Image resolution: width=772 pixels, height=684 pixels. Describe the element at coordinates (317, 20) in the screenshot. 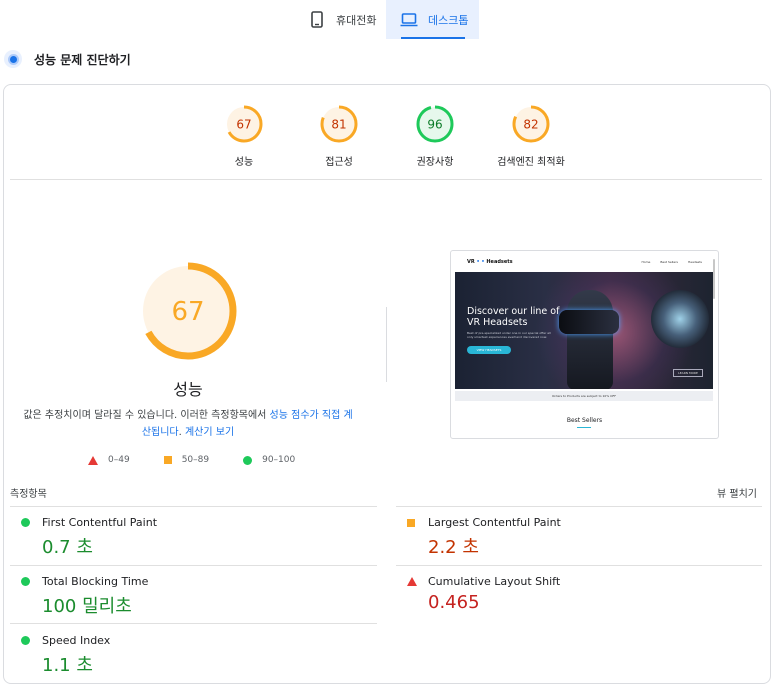

I see `smartphone-icon` at that location.